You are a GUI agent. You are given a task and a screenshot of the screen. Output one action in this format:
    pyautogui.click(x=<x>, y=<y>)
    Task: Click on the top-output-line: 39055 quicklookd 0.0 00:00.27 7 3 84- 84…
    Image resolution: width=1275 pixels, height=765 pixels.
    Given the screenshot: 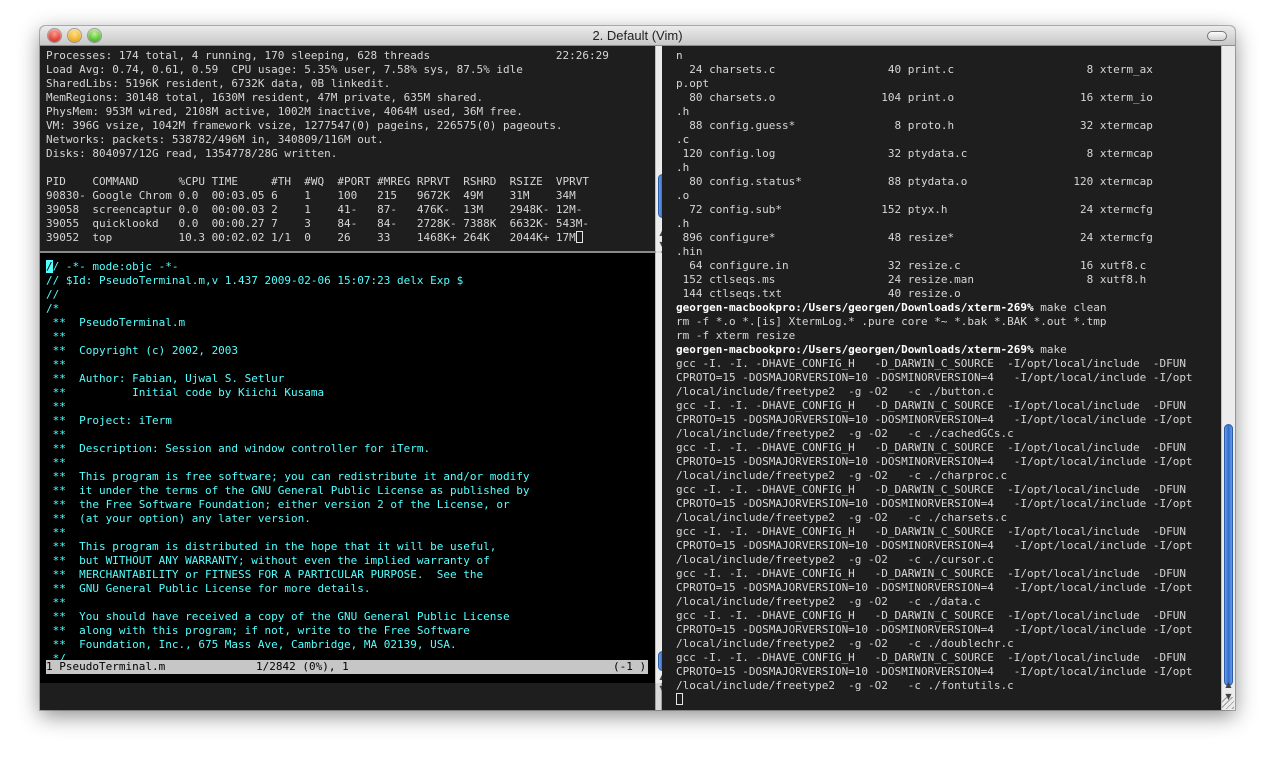 What is the action you would take?
    pyautogui.click(x=318, y=223)
    